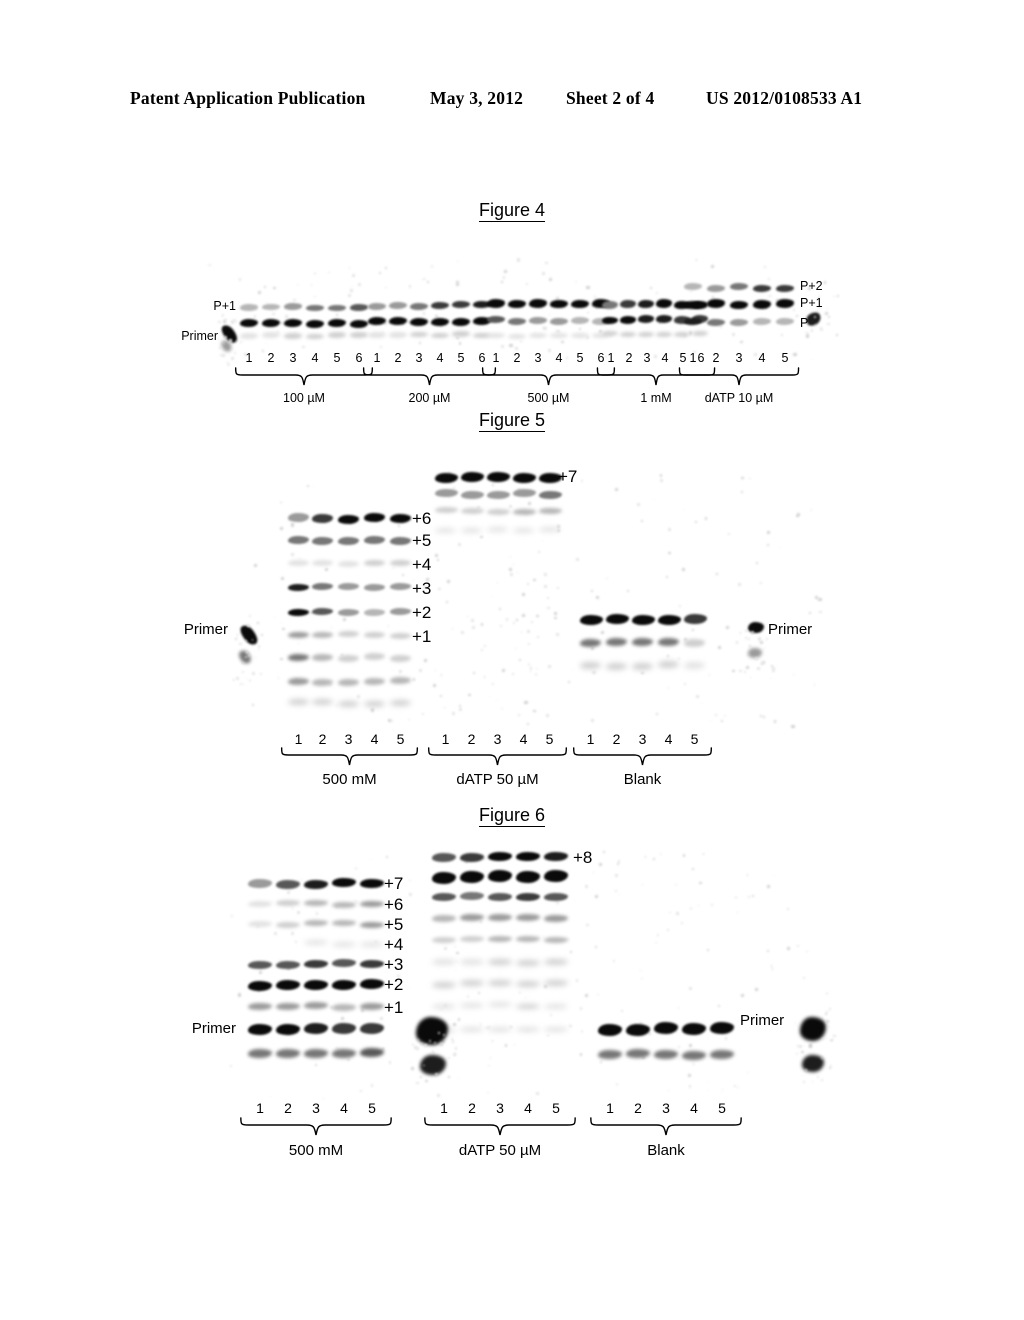  Describe the element at coordinates (666, 1108) in the screenshot. I see `figure-6-lane-number: 3` at that location.